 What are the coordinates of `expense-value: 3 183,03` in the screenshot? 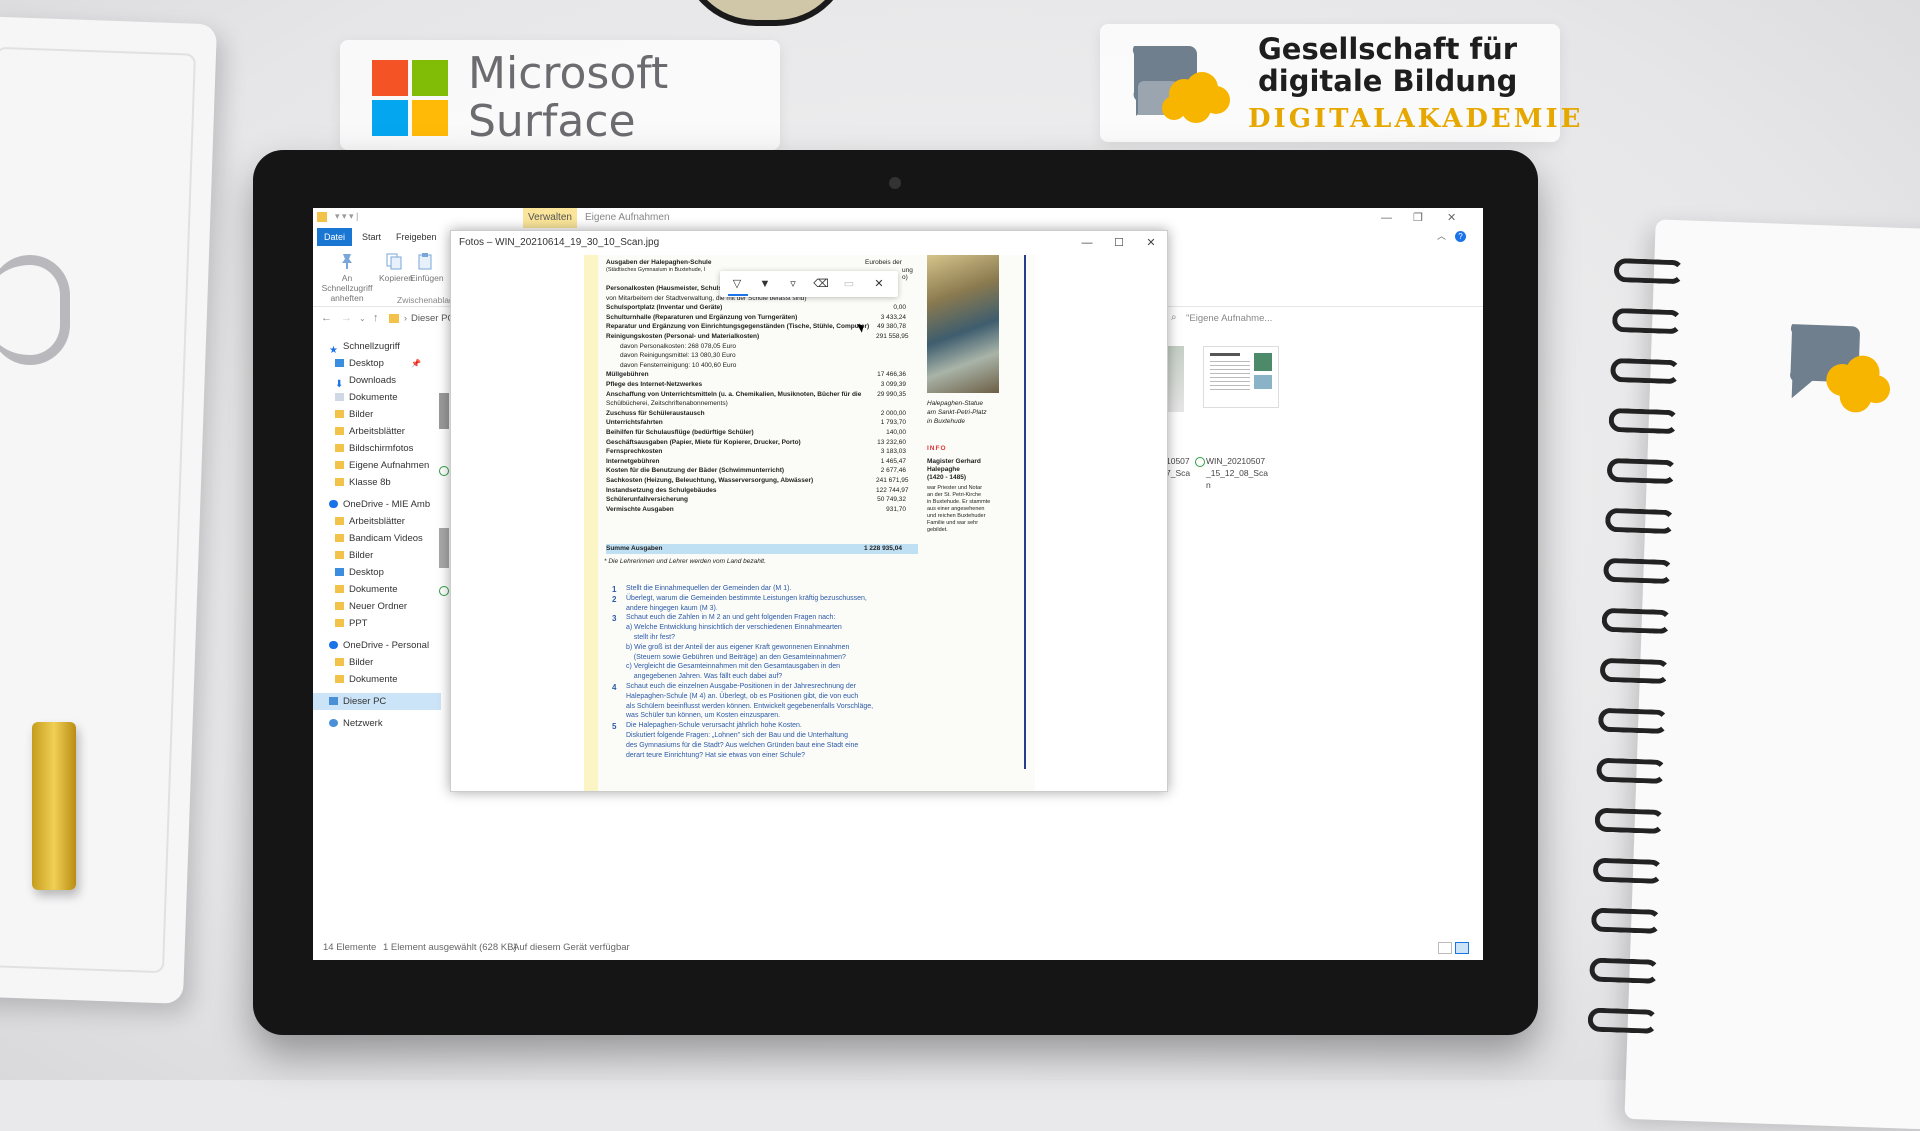 It's located at (893, 452).